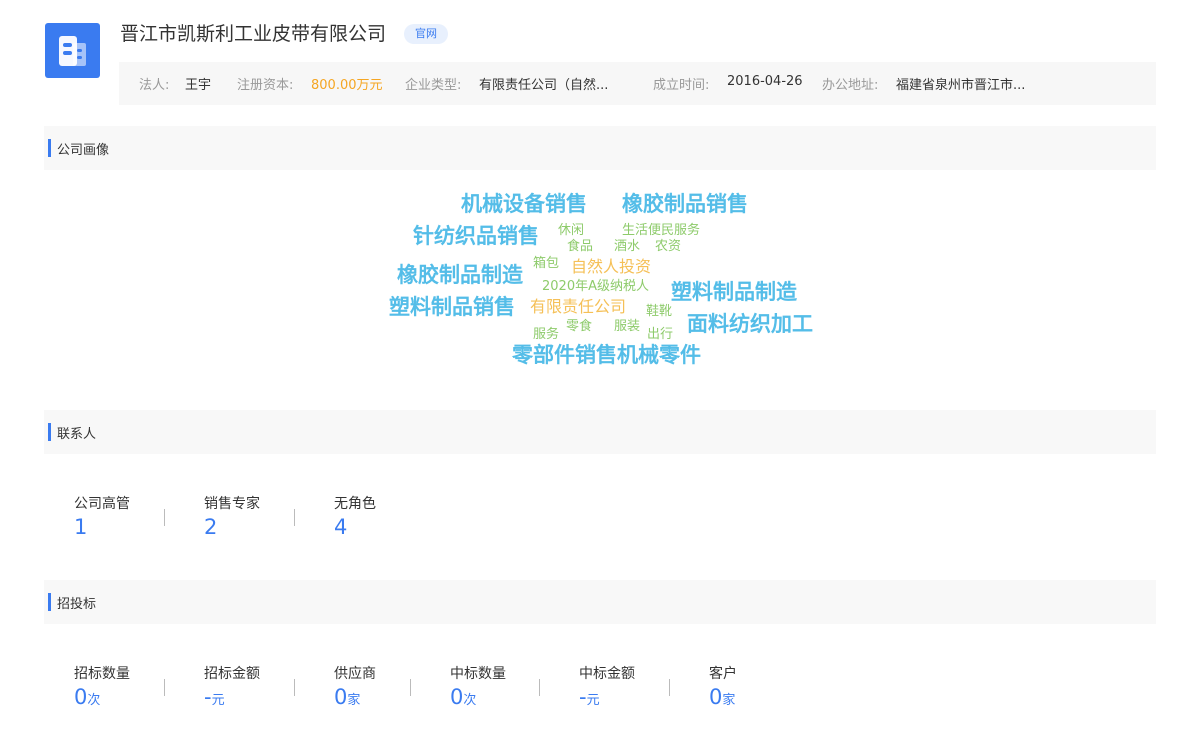 This screenshot has width=1200, height=752. What do you see at coordinates (607, 686) in the screenshot?
I see `bid-stat-win-amount: 中标金额 -元` at bounding box center [607, 686].